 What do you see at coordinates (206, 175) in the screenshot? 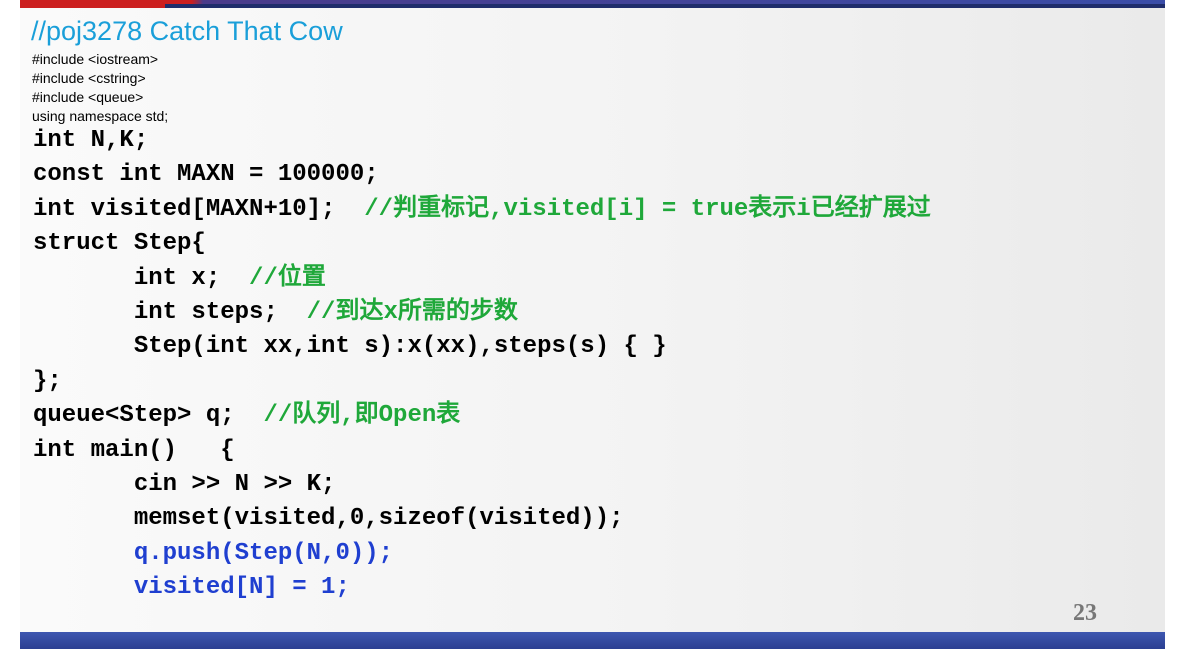
I see `code-text: const int MAXN = 100000;` at bounding box center [206, 175].